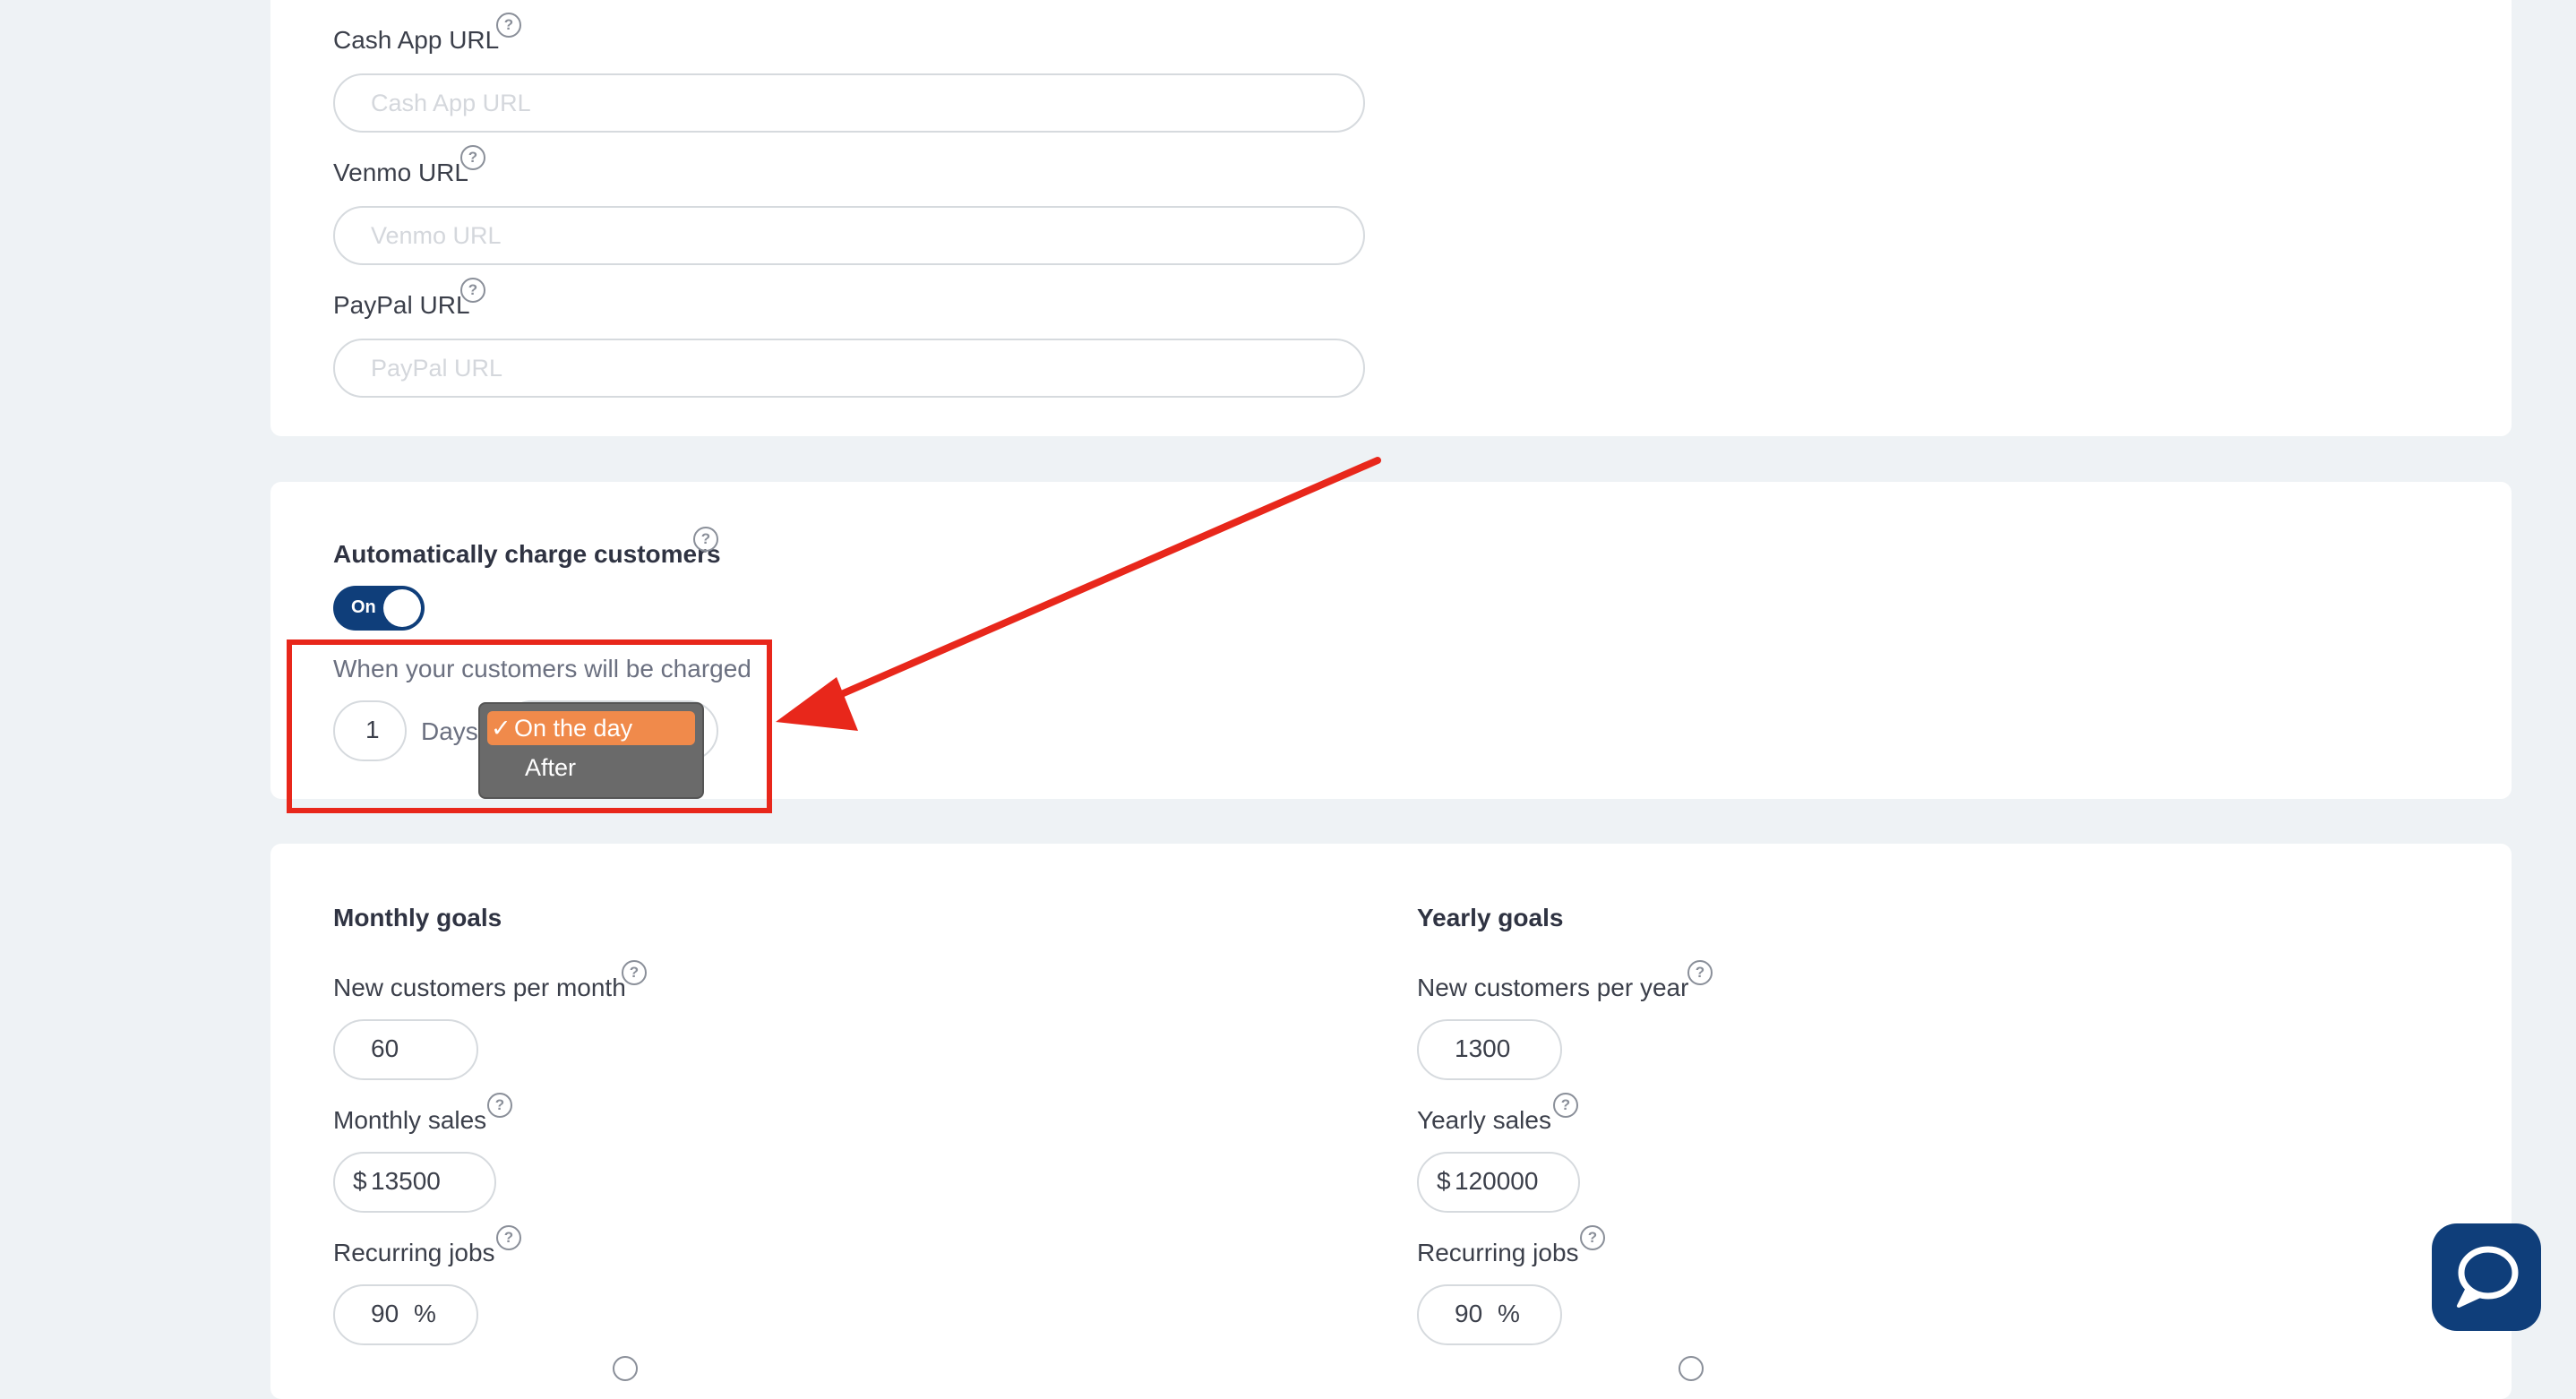 The image size is (2576, 1399). What do you see at coordinates (849, 103) in the screenshot?
I see `cashapp-url-input` at bounding box center [849, 103].